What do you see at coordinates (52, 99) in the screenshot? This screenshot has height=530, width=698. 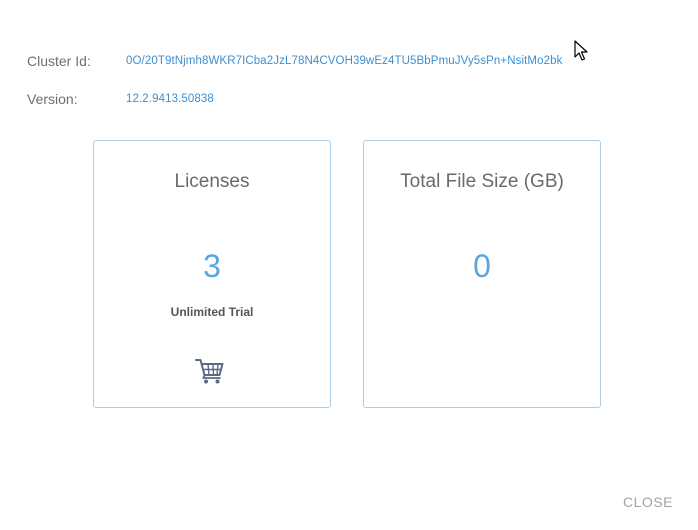 I see `version-label: Version:` at bounding box center [52, 99].